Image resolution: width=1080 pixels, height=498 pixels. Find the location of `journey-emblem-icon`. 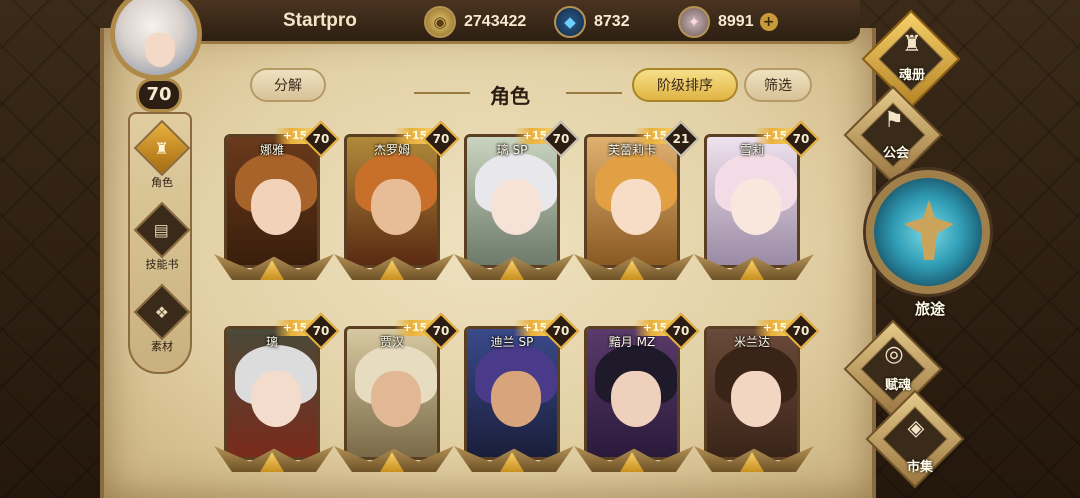

journey-emblem-icon is located at coordinates (929, 230).